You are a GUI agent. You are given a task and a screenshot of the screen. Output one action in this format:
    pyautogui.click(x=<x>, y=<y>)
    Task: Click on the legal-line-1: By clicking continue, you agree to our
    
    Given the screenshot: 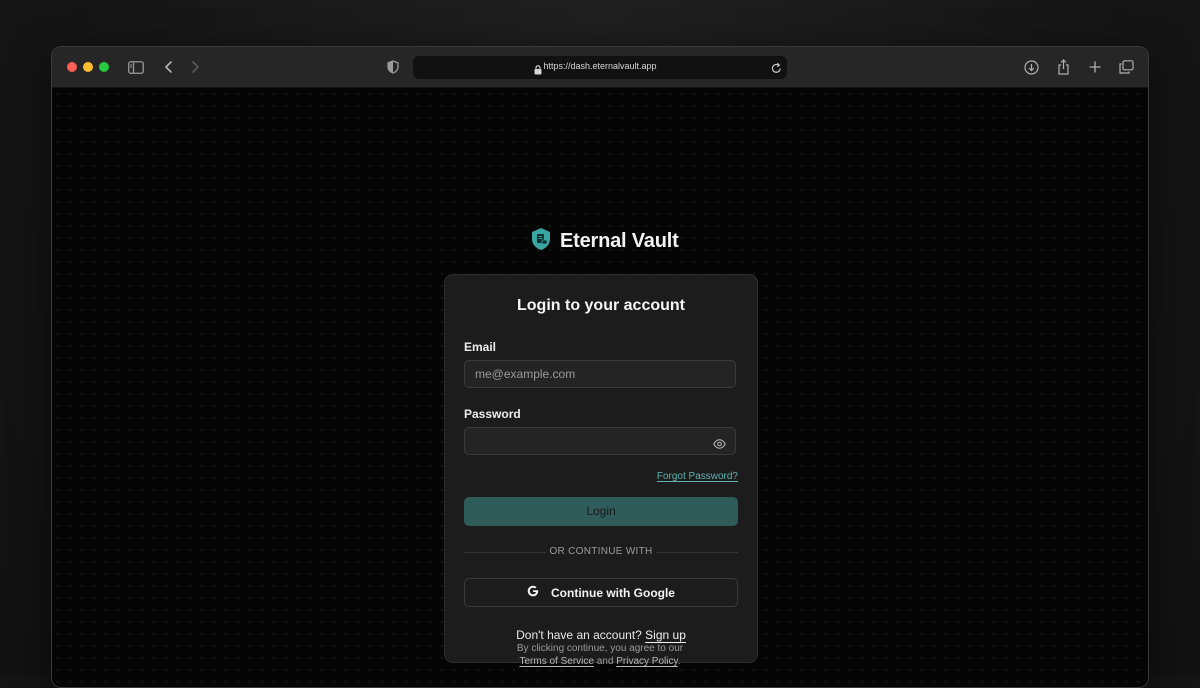 What is the action you would take?
    pyautogui.click(x=600, y=648)
    